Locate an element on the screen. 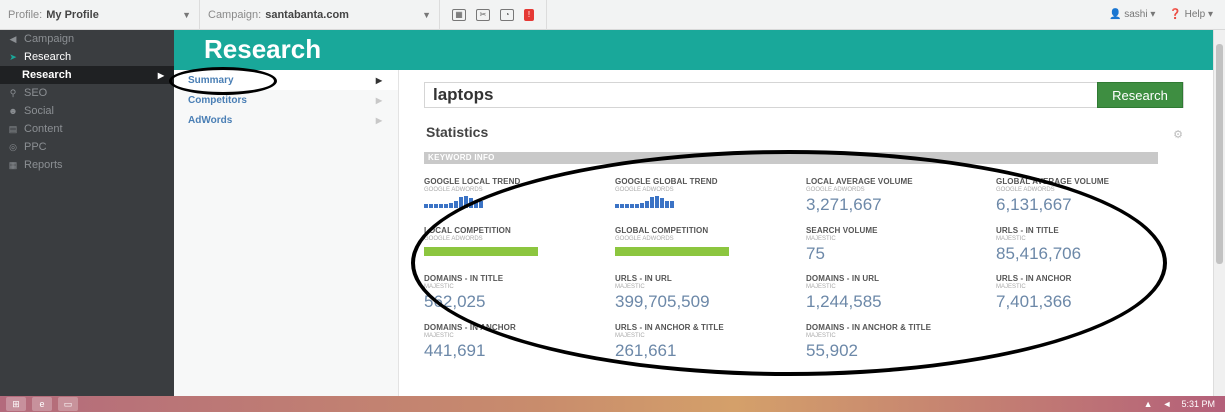 The width and height of the screenshot is (1225, 412). sidebar-item-content: ▤ Content is located at coordinates (87, 129).